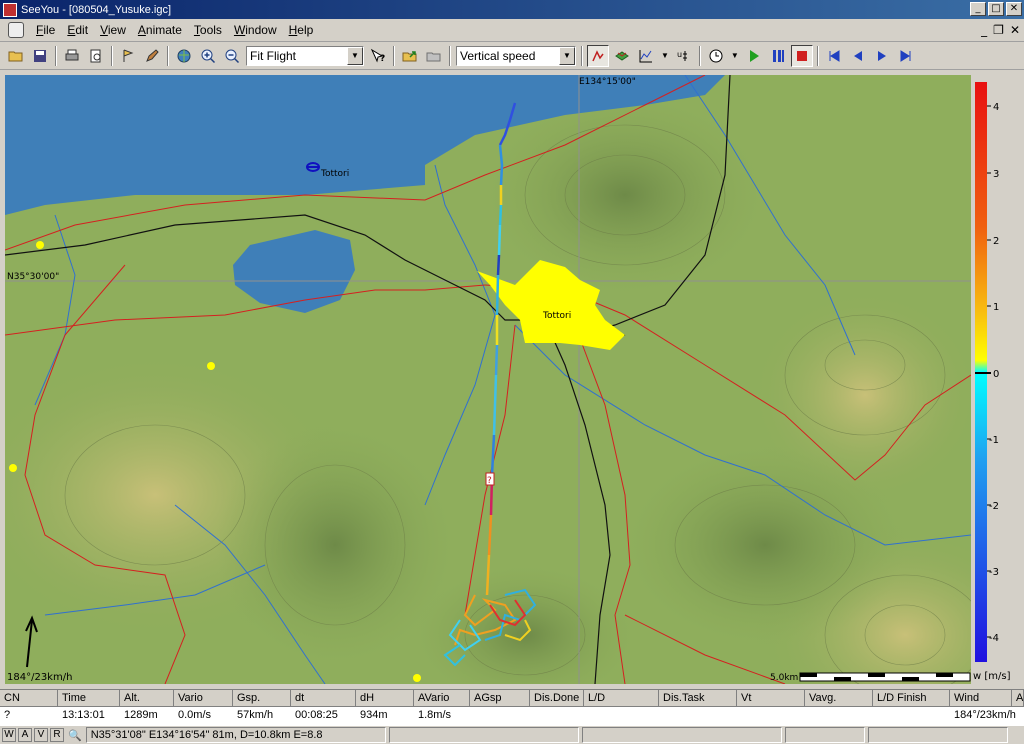  What do you see at coordinates (16, 56) in the screenshot?
I see `open-button` at bounding box center [16, 56].